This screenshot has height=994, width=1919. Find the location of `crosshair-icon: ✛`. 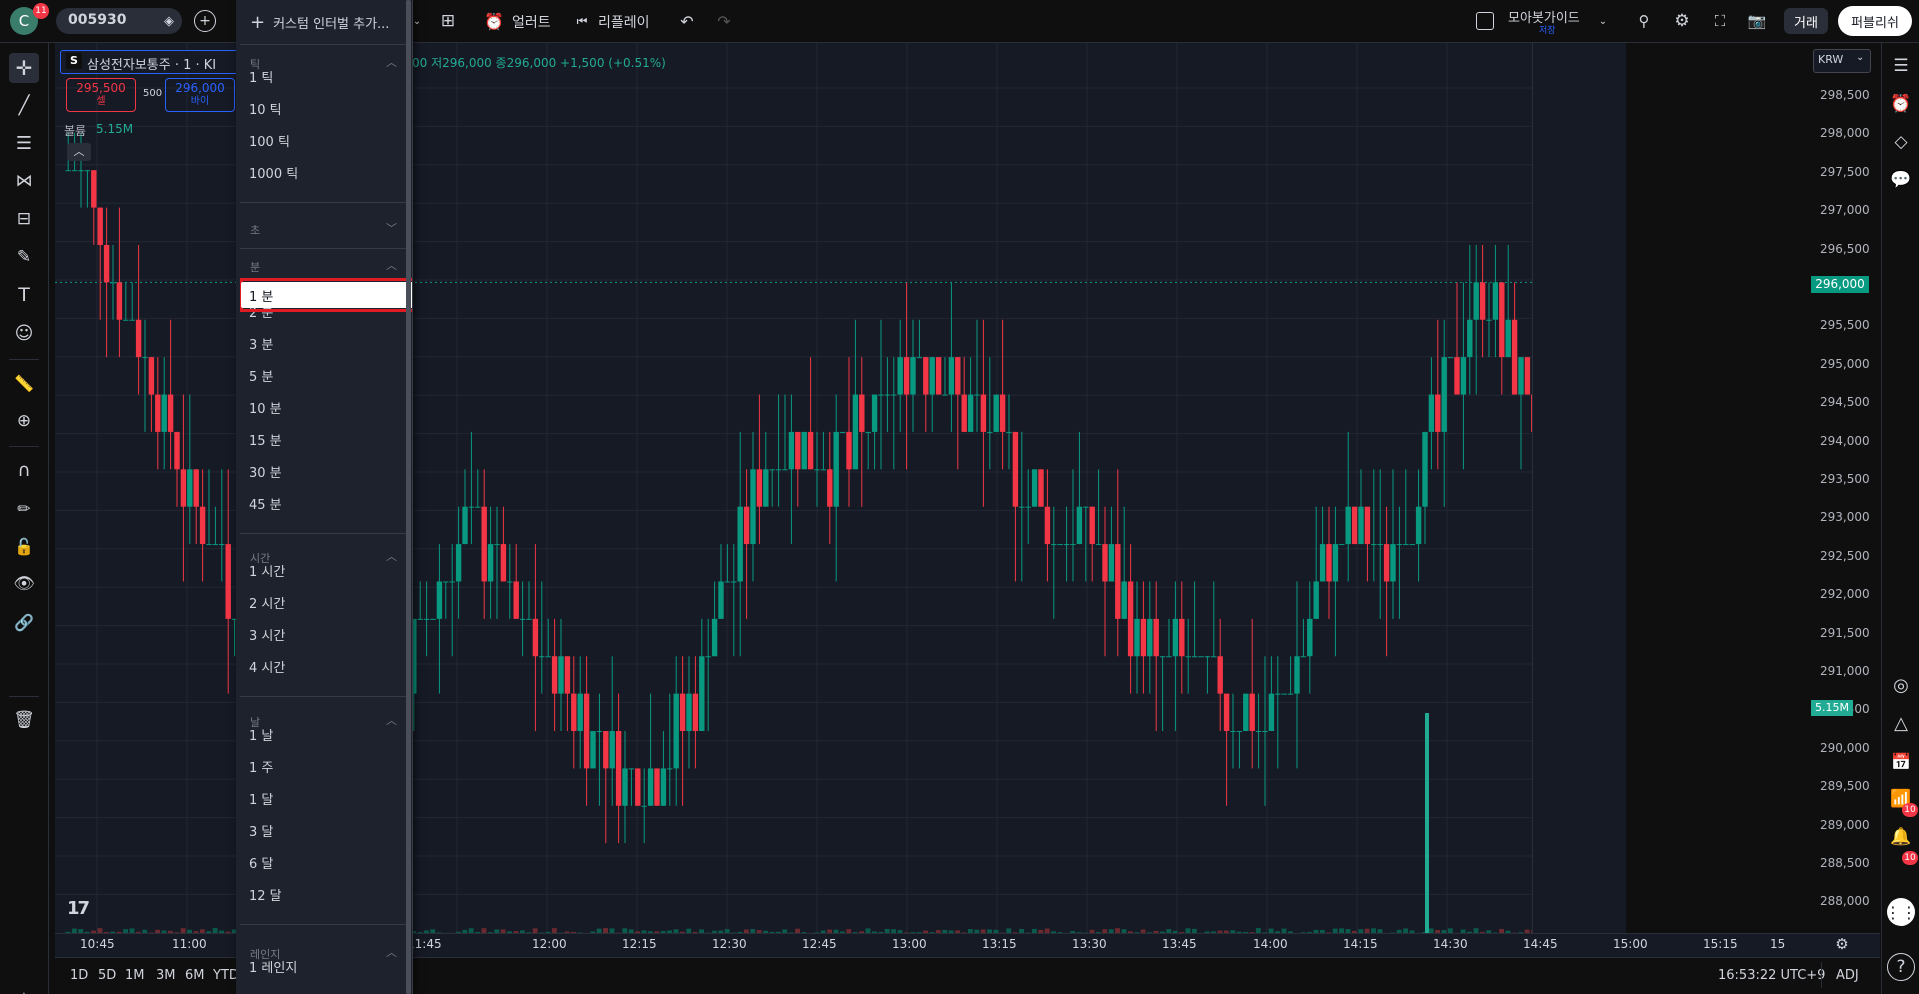

crosshair-icon: ✛ is located at coordinates (24, 68).